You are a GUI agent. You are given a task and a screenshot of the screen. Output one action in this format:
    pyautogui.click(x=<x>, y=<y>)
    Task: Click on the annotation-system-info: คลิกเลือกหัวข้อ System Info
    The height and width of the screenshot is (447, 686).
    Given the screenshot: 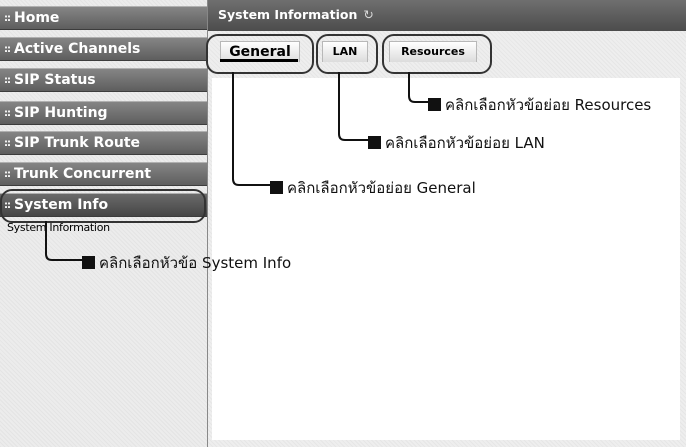 What is the action you would take?
    pyautogui.click(x=186, y=263)
    